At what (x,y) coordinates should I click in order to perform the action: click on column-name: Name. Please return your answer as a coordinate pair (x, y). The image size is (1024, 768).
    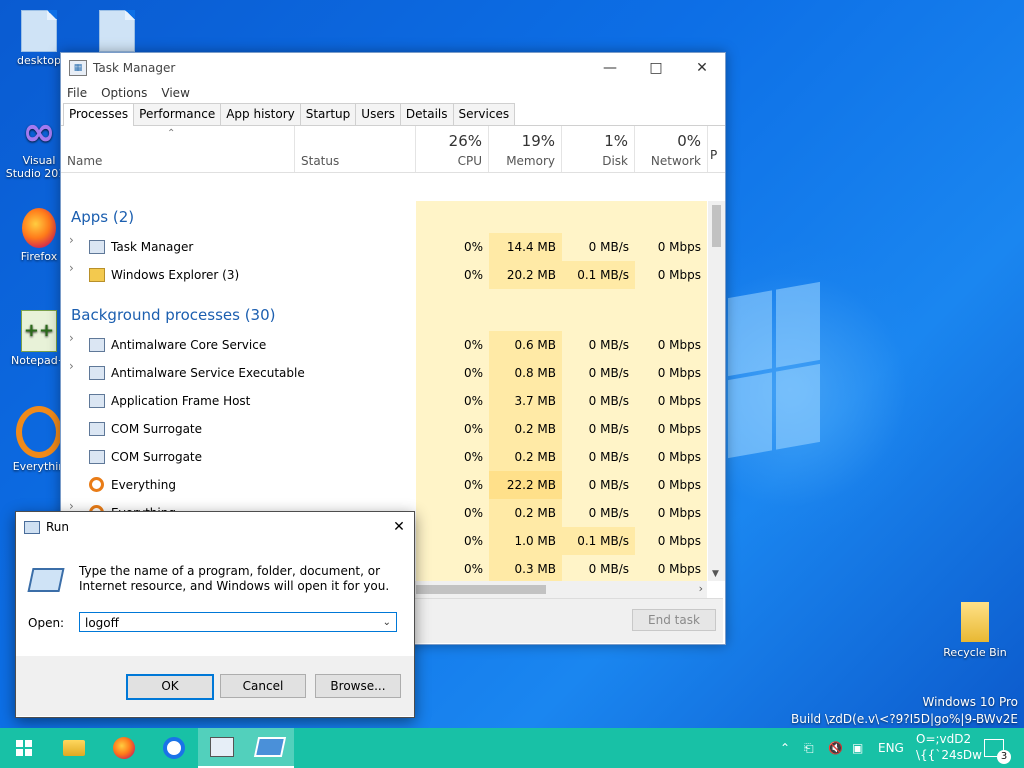
    Looking at the image, I should click on (178, 149).